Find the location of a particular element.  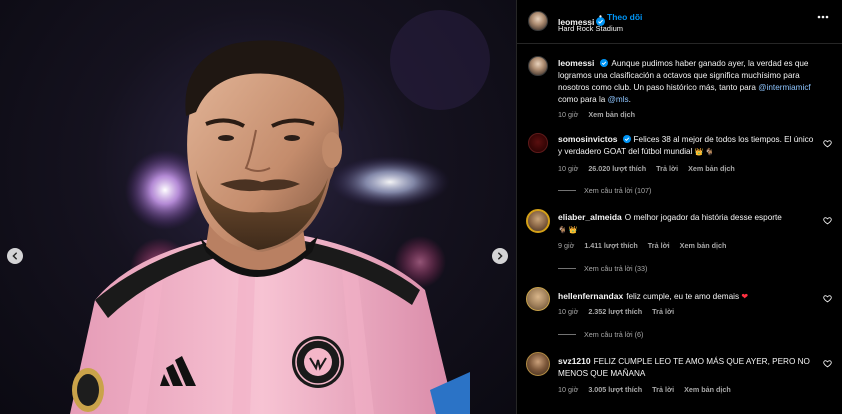

next-photo-button is located at coordinates (500, 256).